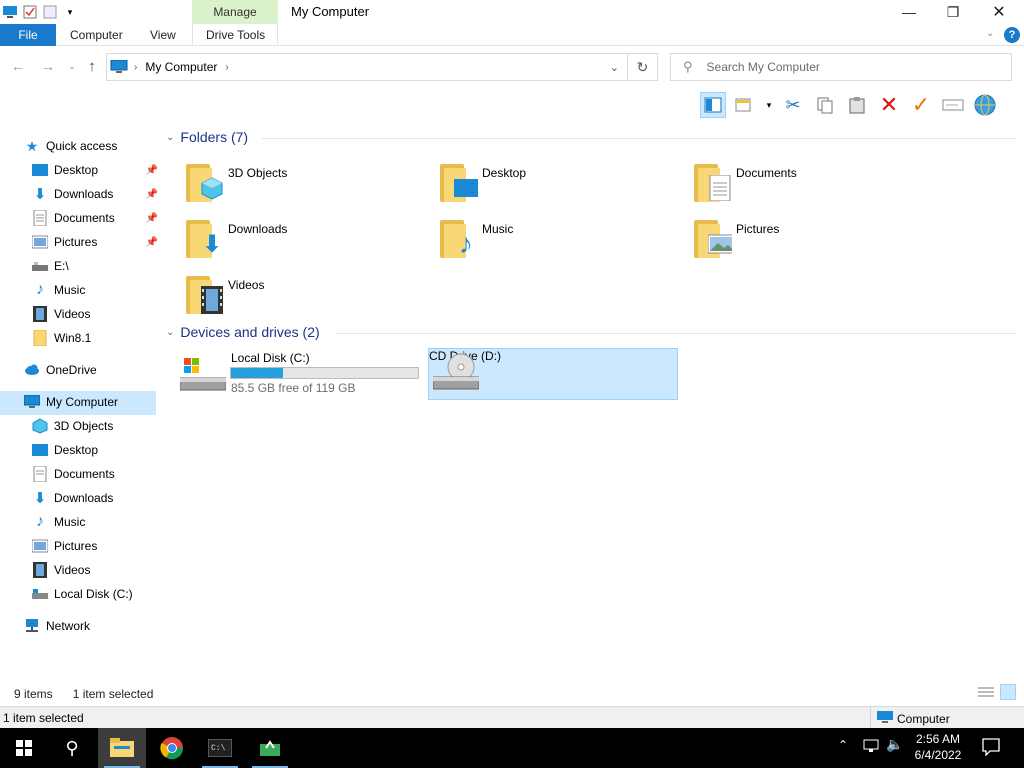  Describe the element at coordinates (110, 546) in the screenshot. I see `nav-pc-pictures: Pictures` at that location.